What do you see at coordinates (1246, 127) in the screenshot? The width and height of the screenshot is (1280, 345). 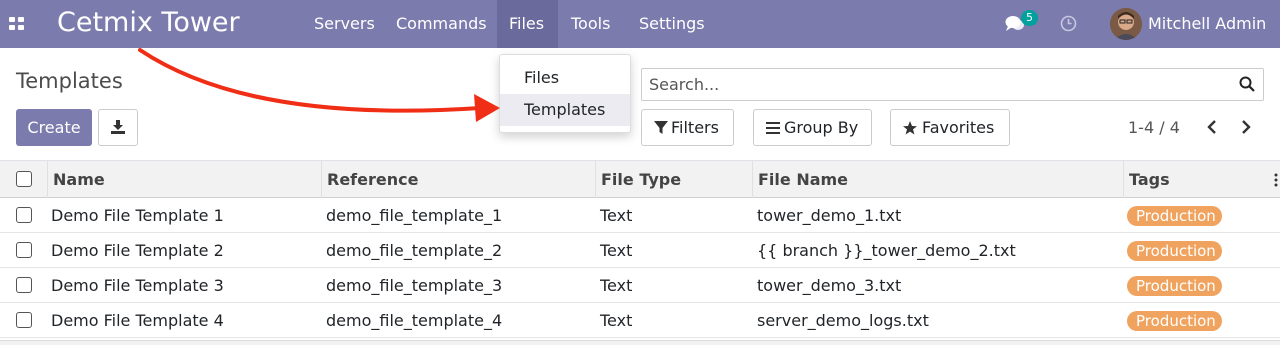 I see `chevron-right-icon` at bounding box center [1246, 127].